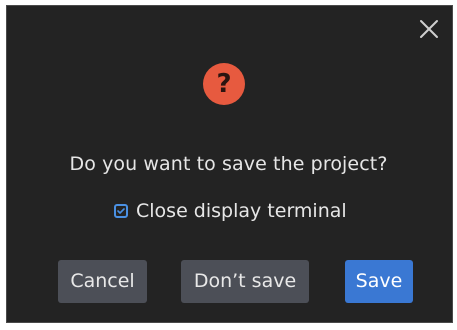 This screenshot has height=330, width=457. I want to click on checkmark-icon, so click(121, 211).